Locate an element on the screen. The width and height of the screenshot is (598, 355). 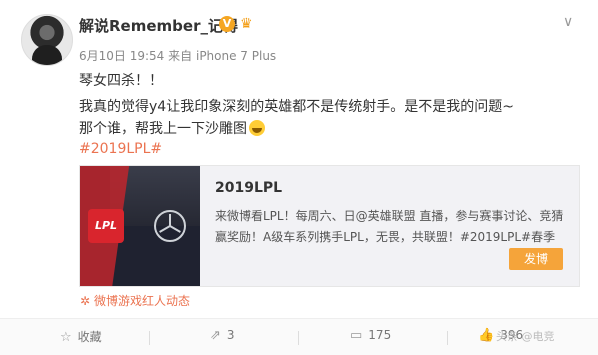
vip-icon: ♛ is located at coordinates (246, 24).